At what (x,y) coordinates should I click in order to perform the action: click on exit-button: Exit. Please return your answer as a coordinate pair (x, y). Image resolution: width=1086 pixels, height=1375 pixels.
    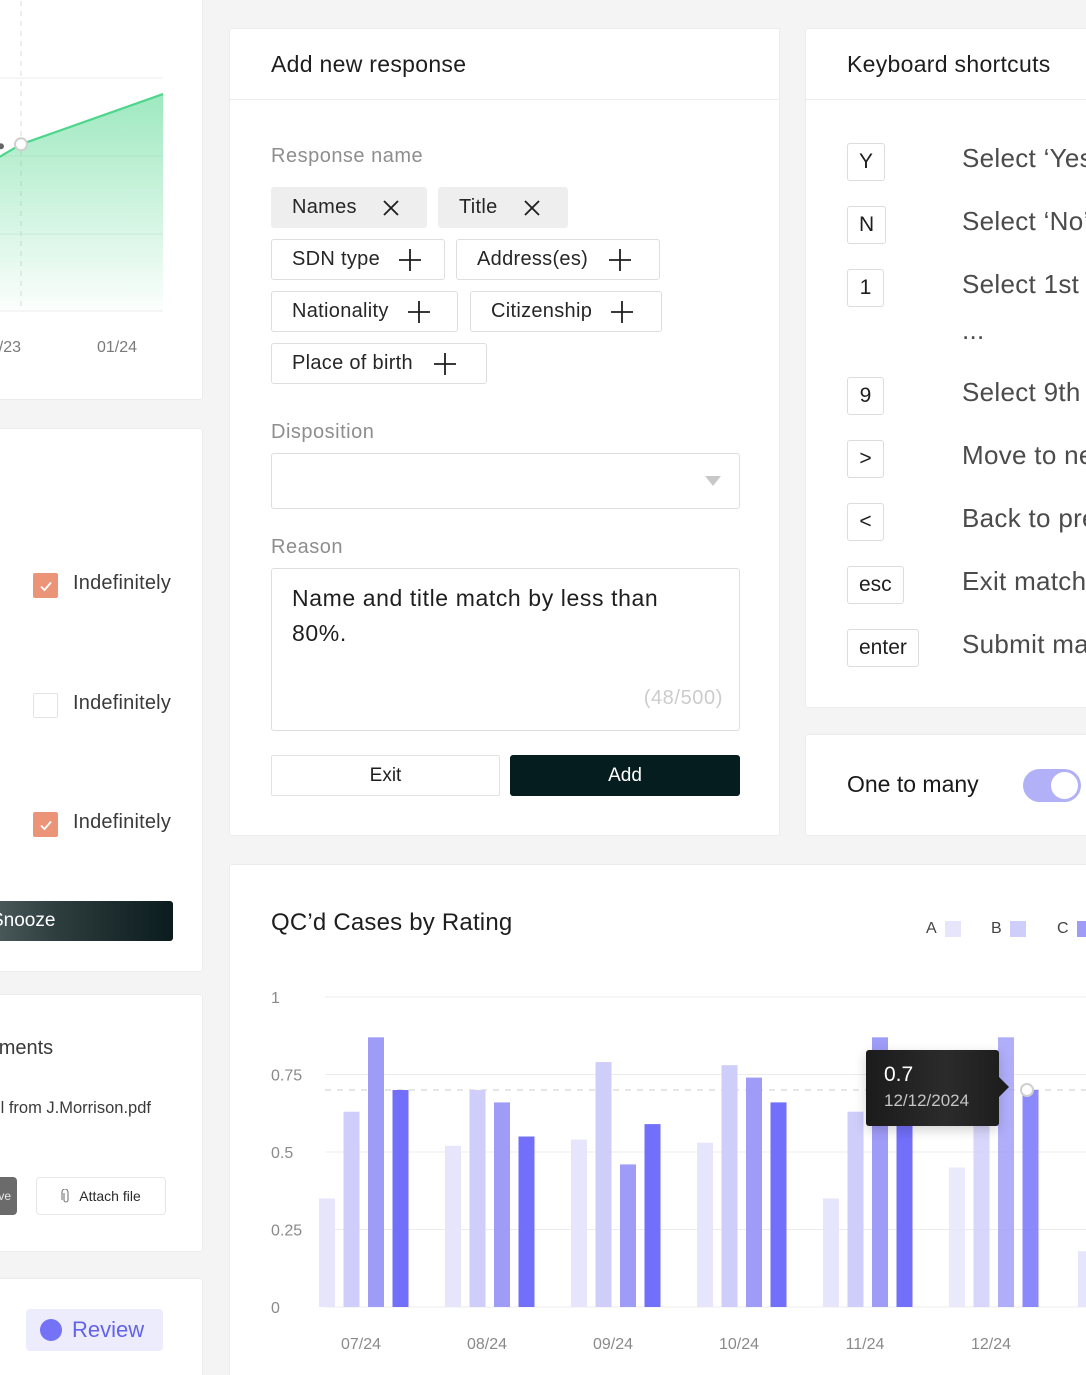
    Looking at the image, I should click on (385, 775).